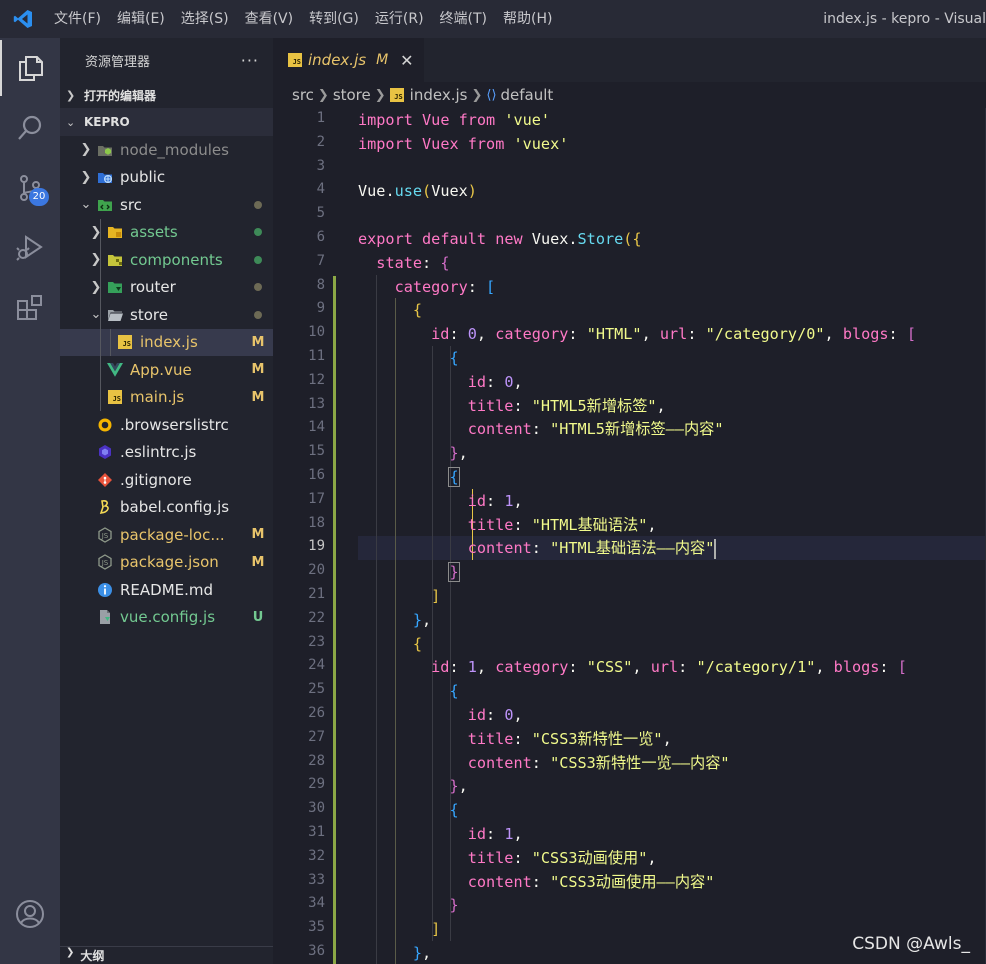  I want to click on code-line: category: [, so click(427, 287).